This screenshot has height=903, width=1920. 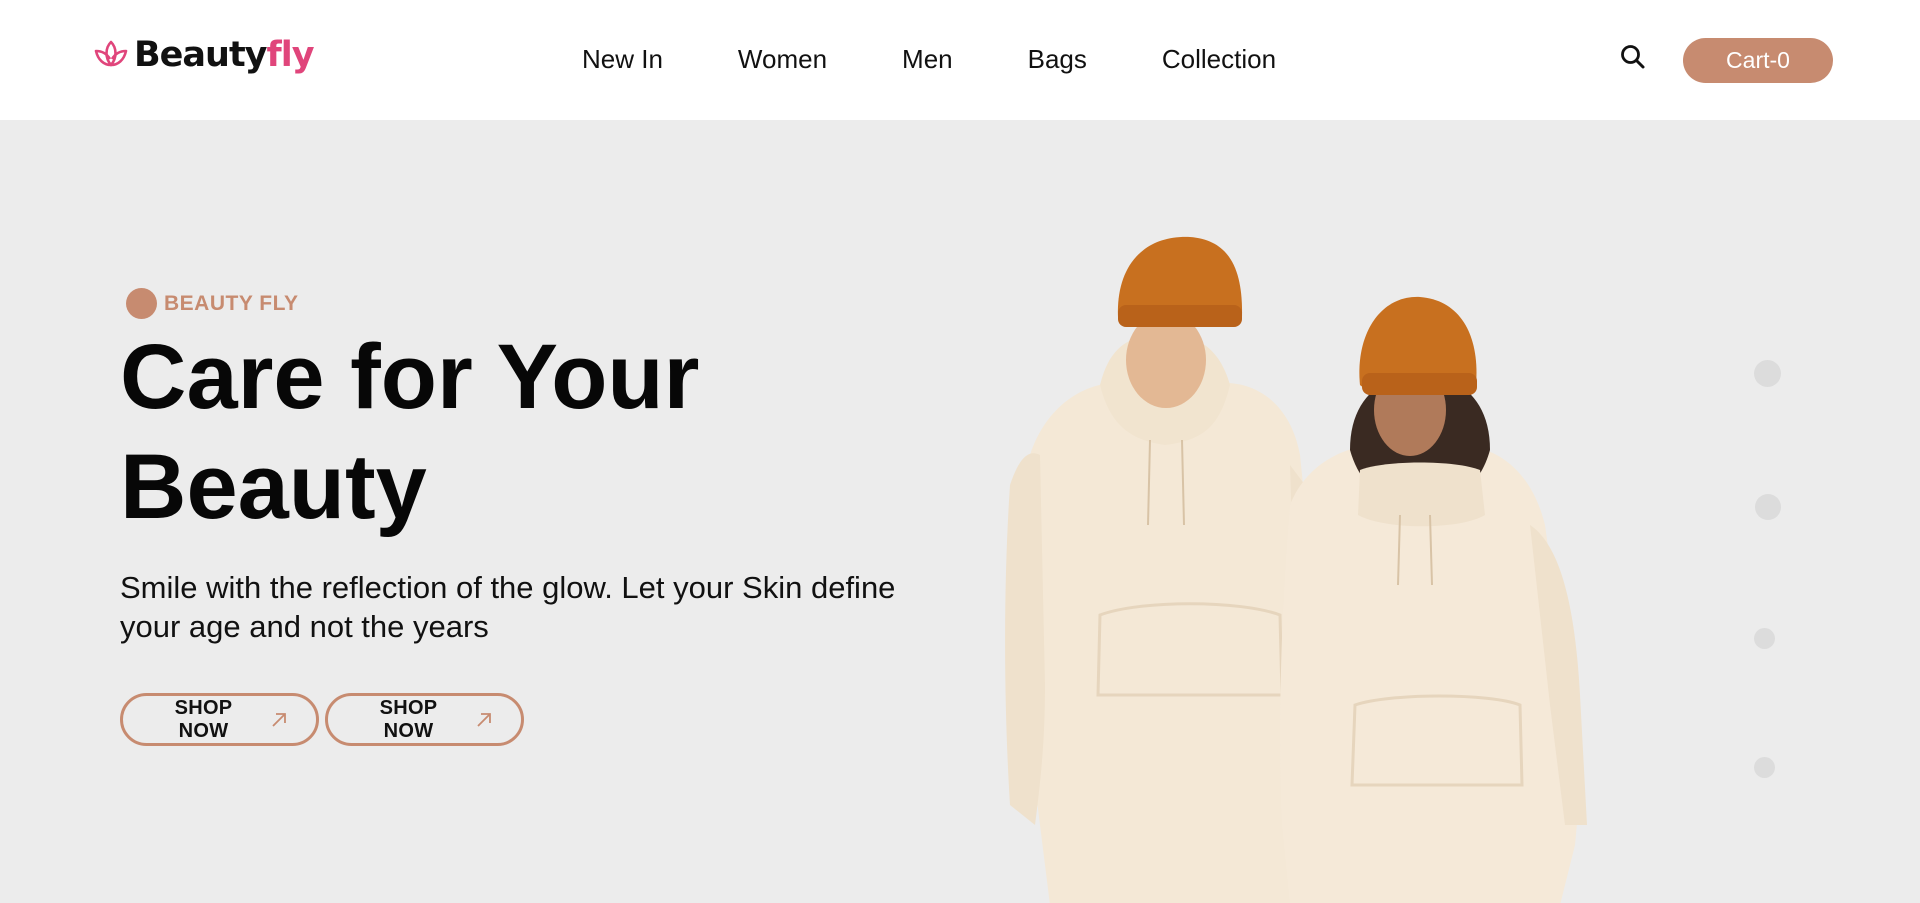 I want to click on hero-eyebrow: BEAUTY FLY, so click(x=212, y=303).